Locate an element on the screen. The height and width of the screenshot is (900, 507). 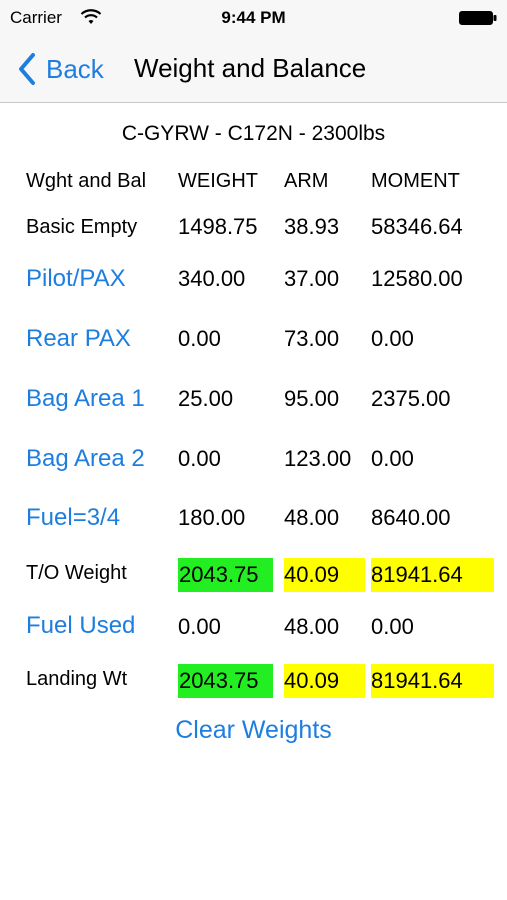
arm-pilot-pax: 37.00 is located at coordinates (312, 278).